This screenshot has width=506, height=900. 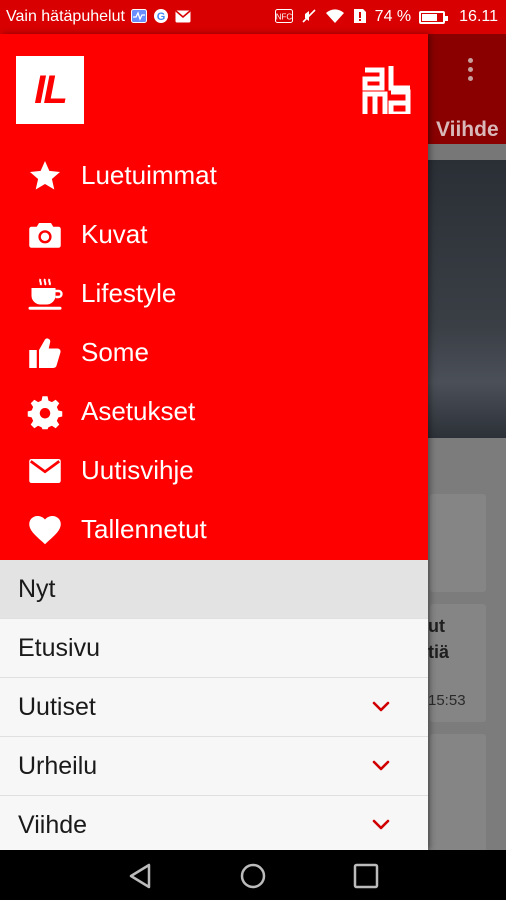 I want to click on section-label: Nyt, so click(x=37, y=588).